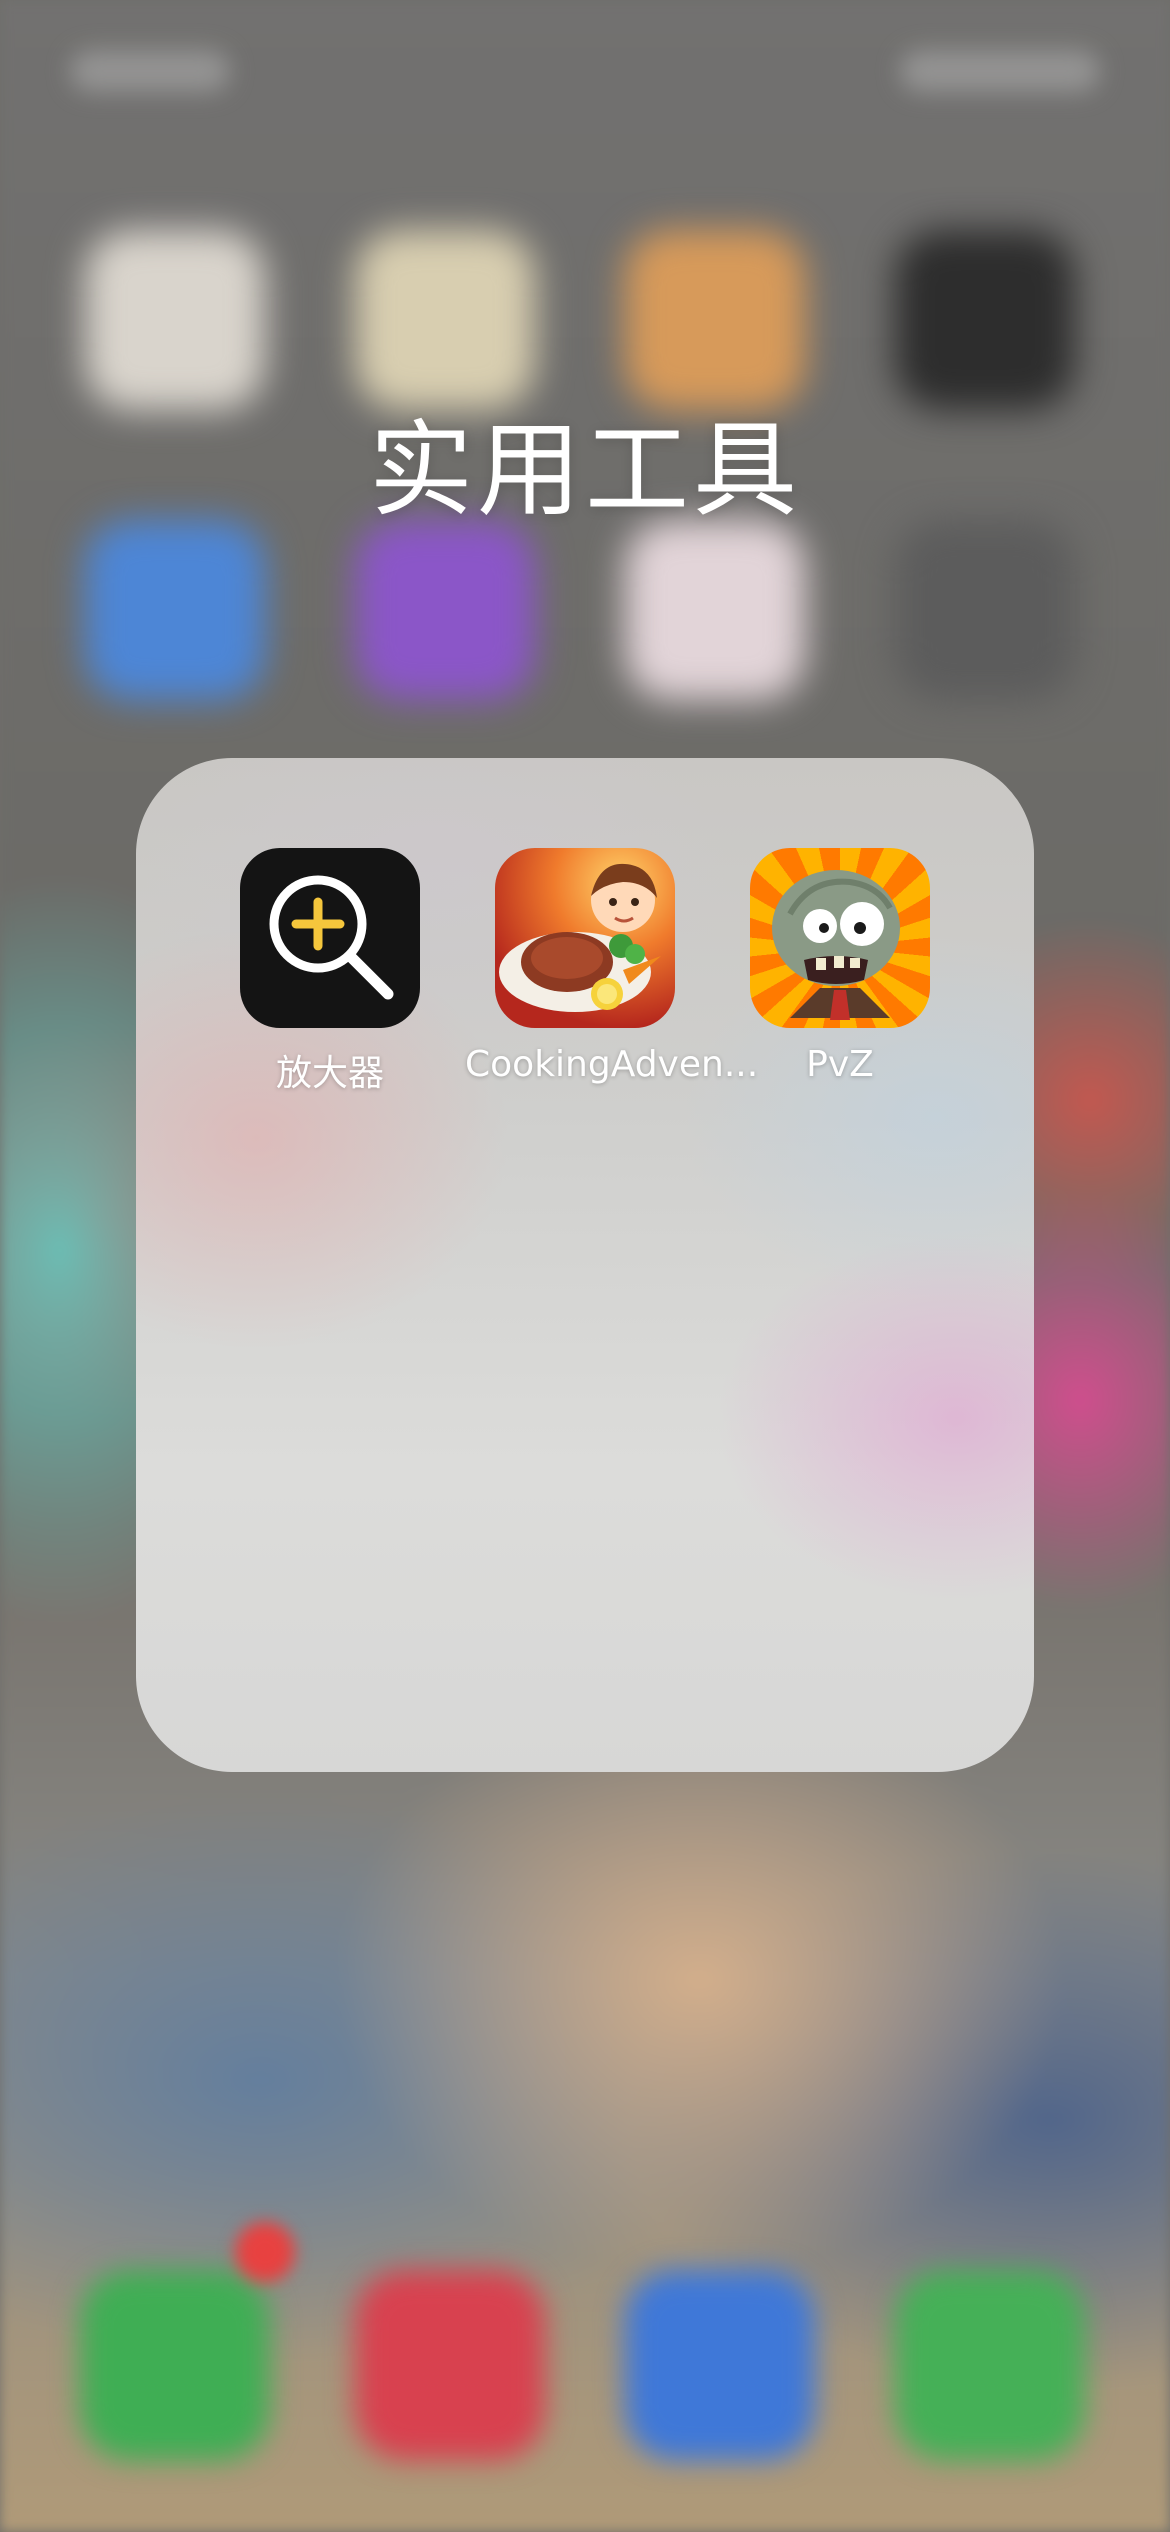 The image size is (1170, 2532). What do you see at coordinates (990, 2365) in the screenshot?
I see `dock-messages-icon` at bounding box center [990, 2365].